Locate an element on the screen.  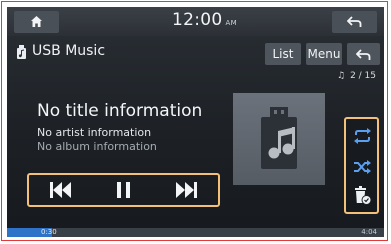
clock-ampm: AM is located at coordinates (231, 23).